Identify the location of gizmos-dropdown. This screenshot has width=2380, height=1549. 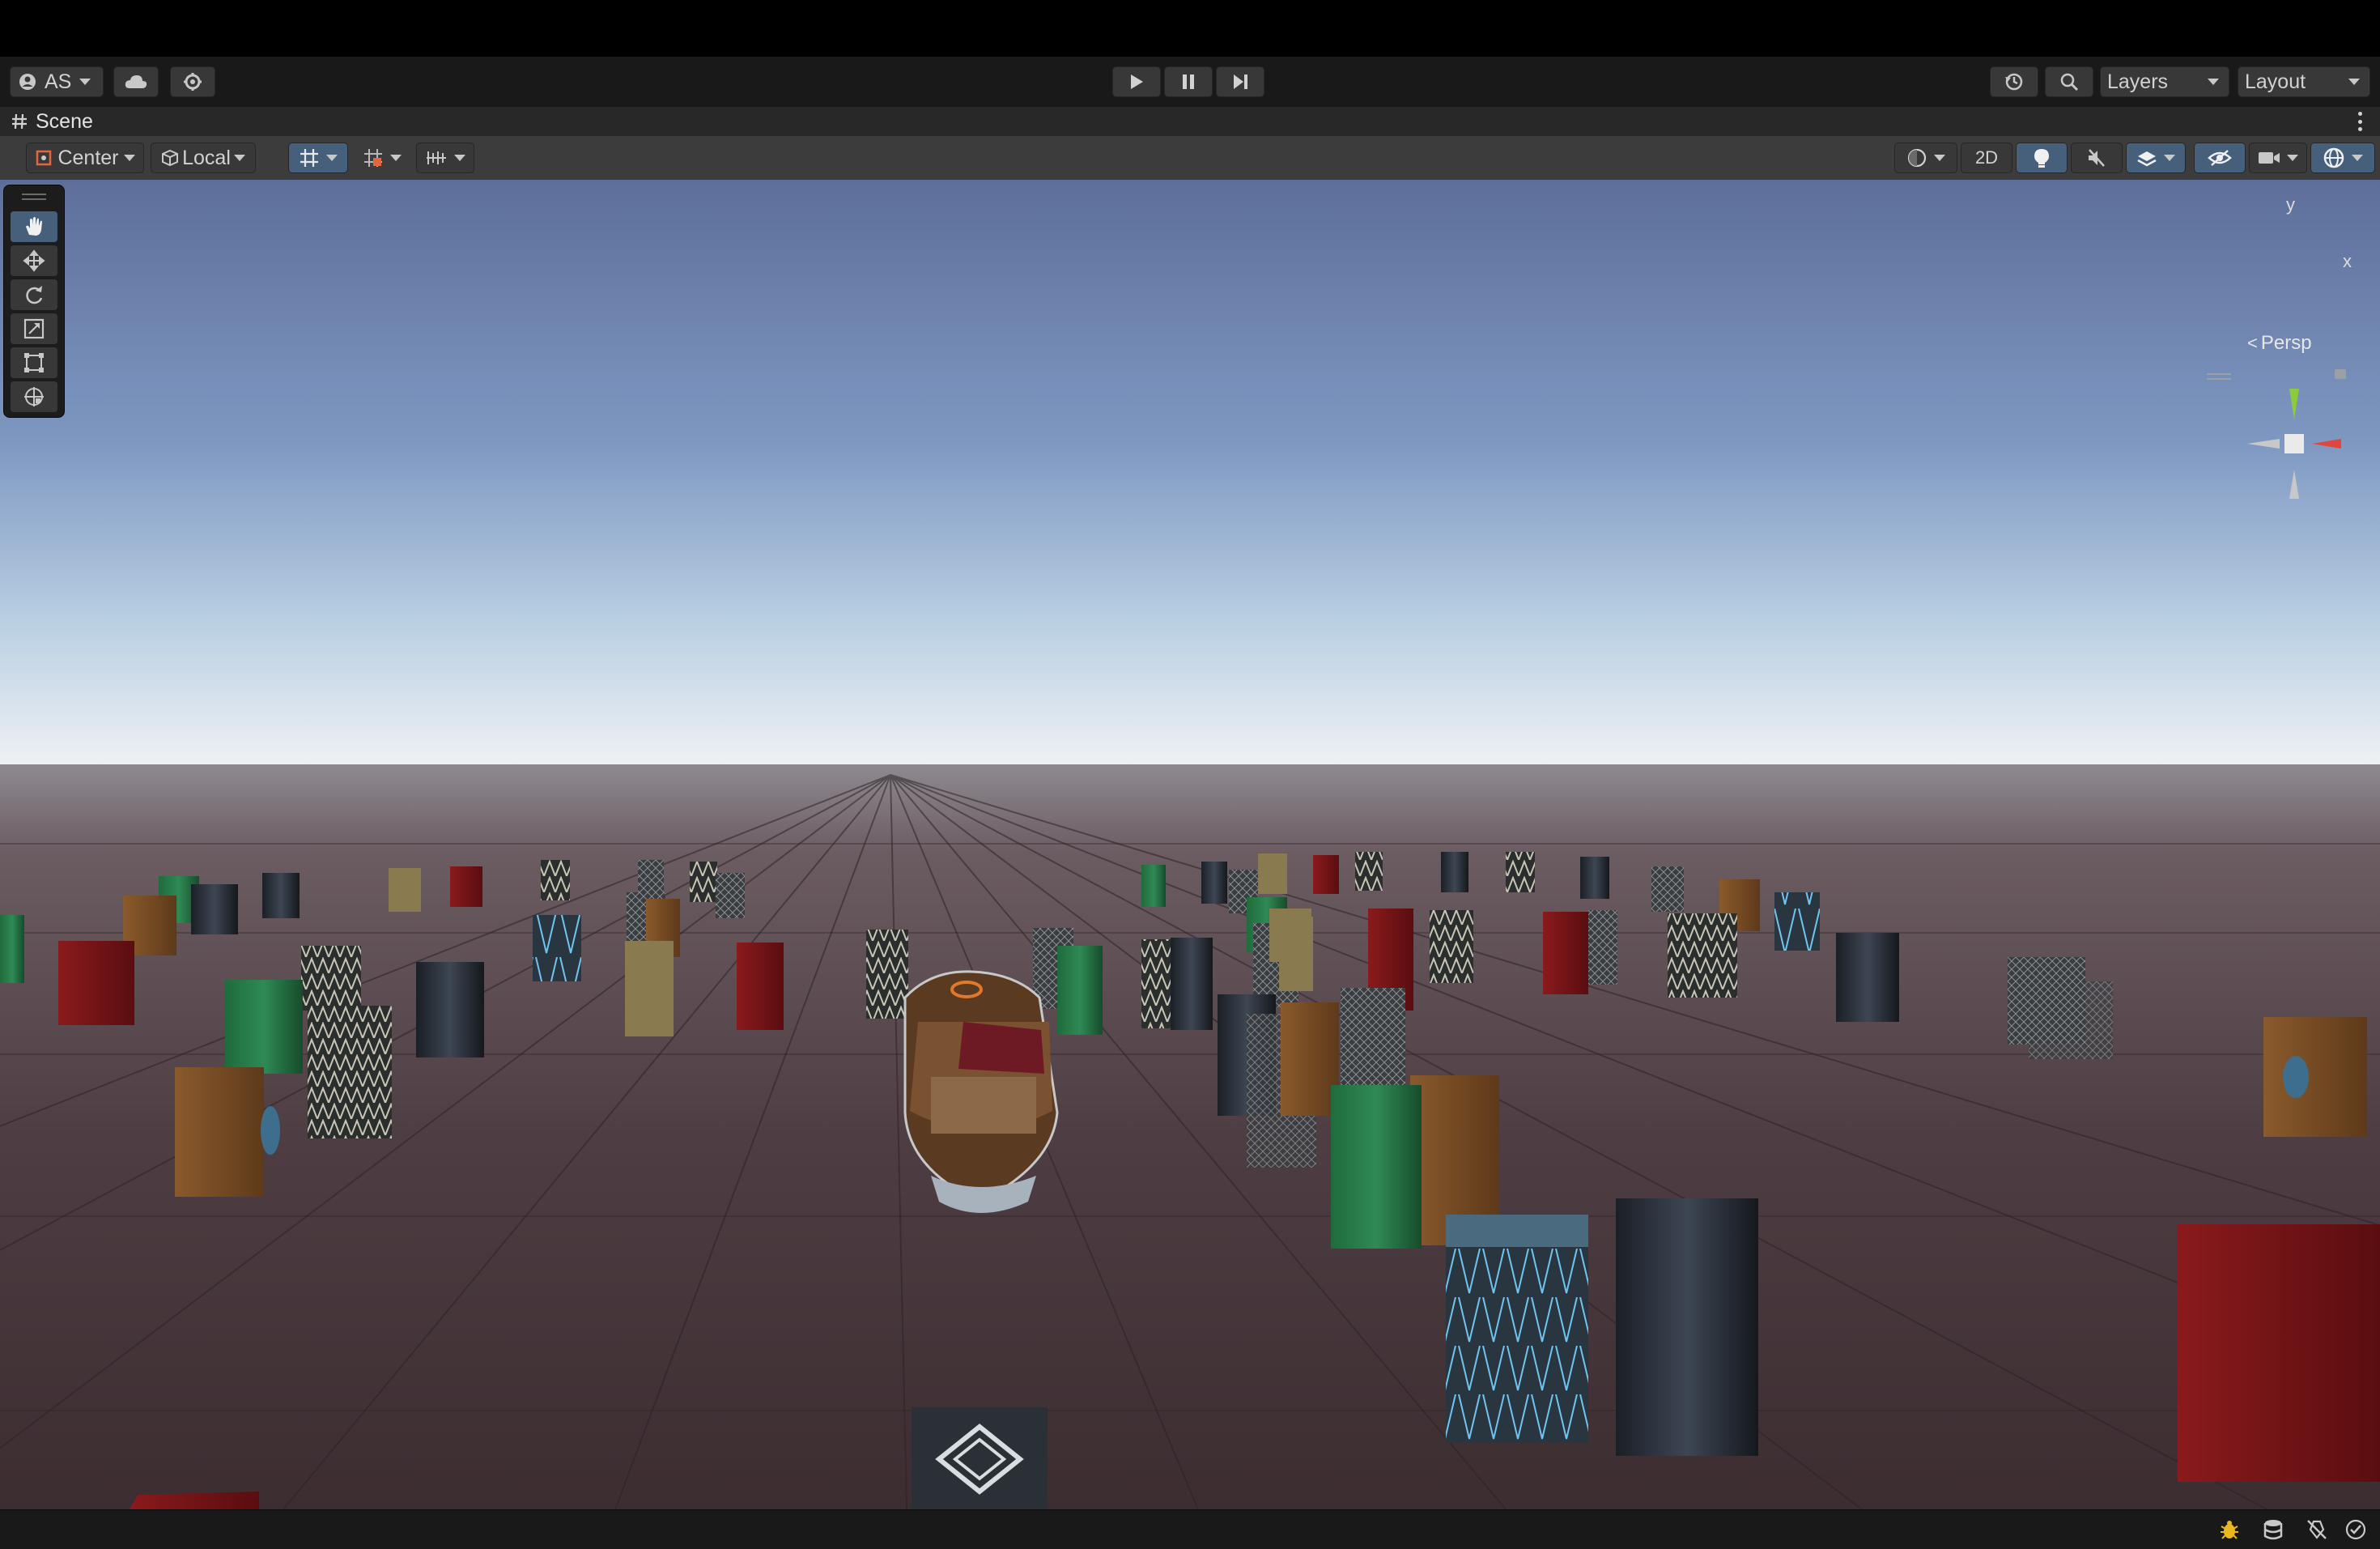
(2343, 158).